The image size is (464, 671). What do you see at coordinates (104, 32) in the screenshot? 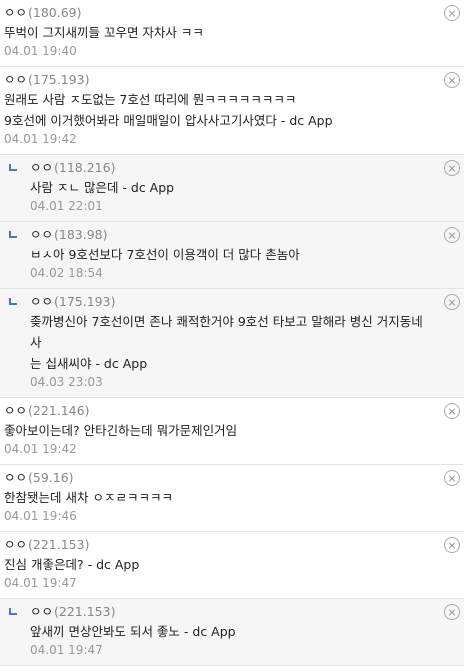
I see `comment-text: 뚜벅이 그지새끼들 꼬우면 자차사 ㅋㅋ` at bounding box center [104, 32].